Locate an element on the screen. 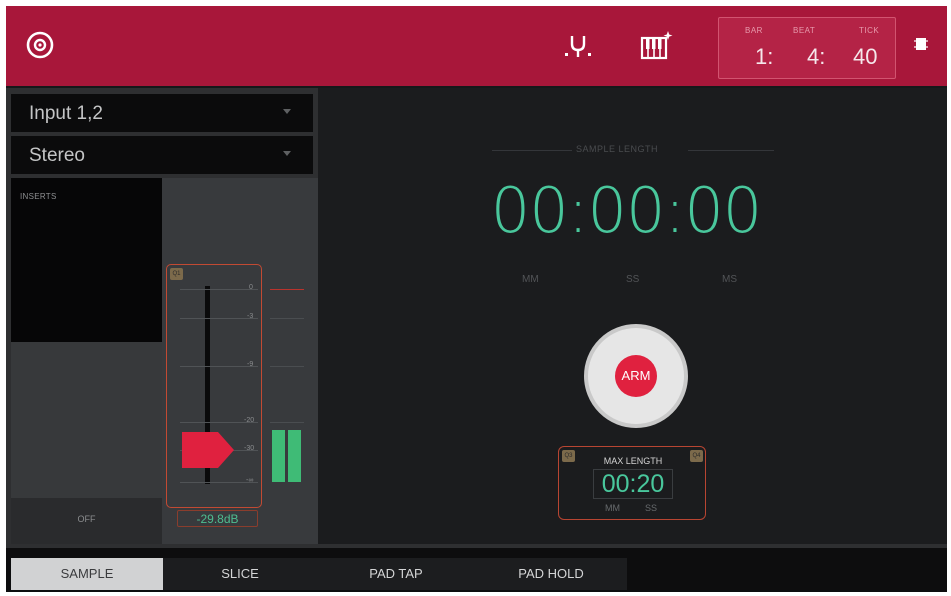 The image size is (951, 596). gain-fader-frame is located at coordinates (214, 386).